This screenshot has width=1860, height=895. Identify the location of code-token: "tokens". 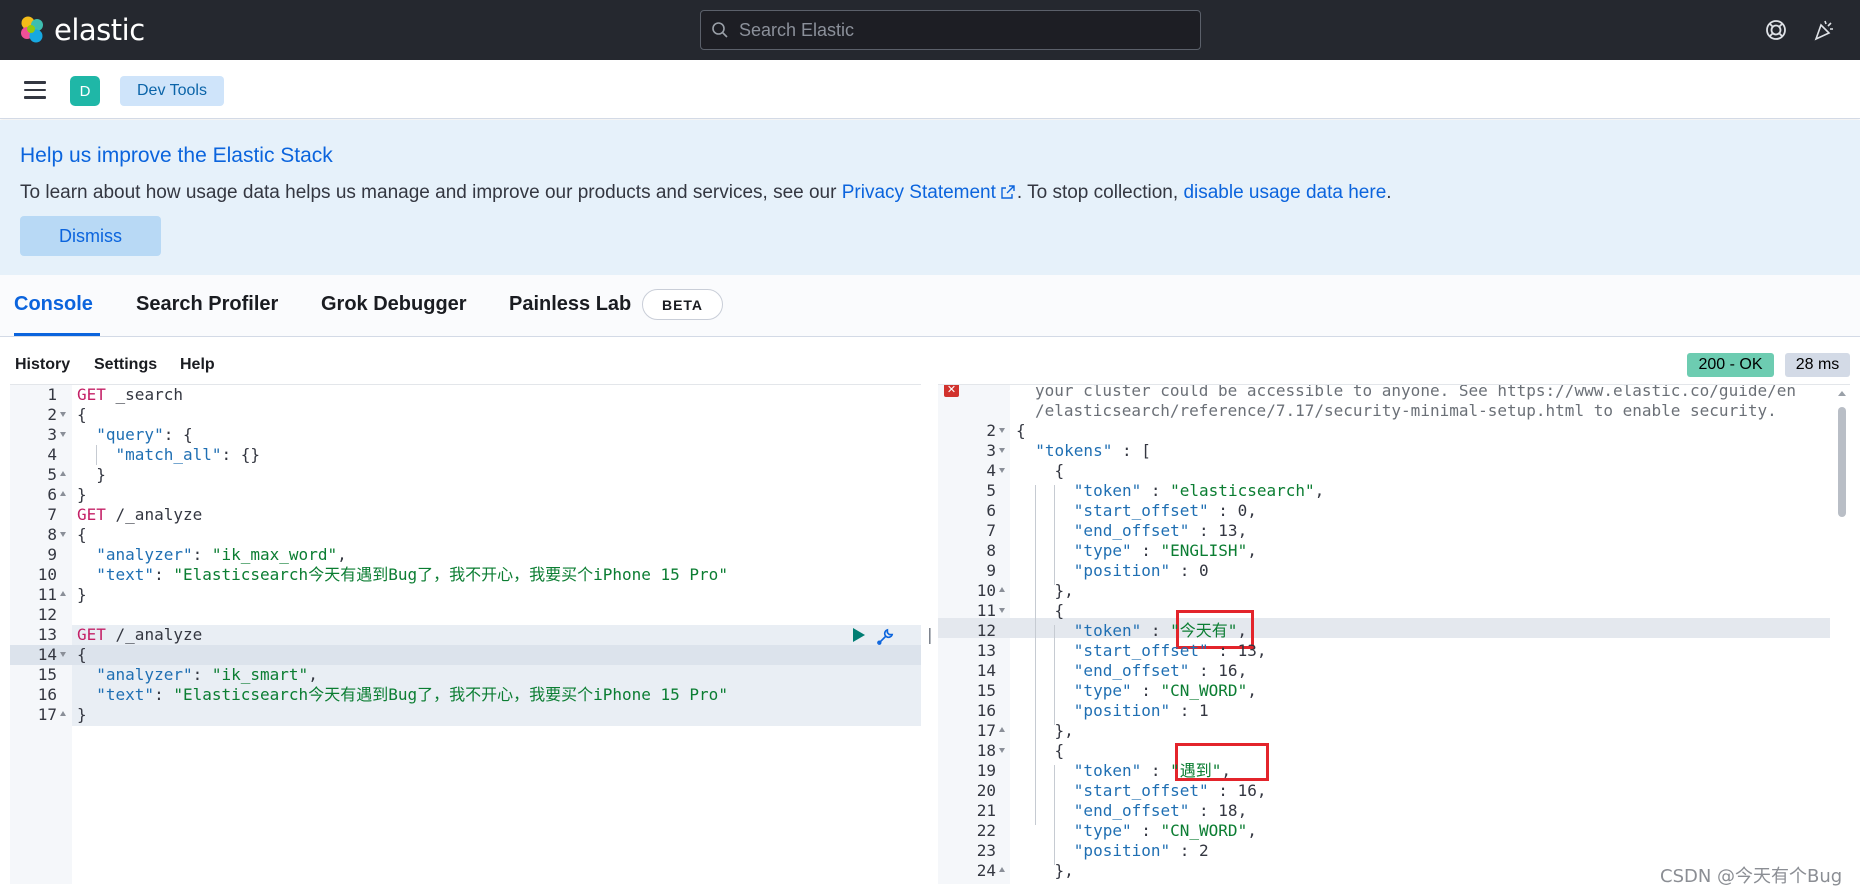
(1074, 450).